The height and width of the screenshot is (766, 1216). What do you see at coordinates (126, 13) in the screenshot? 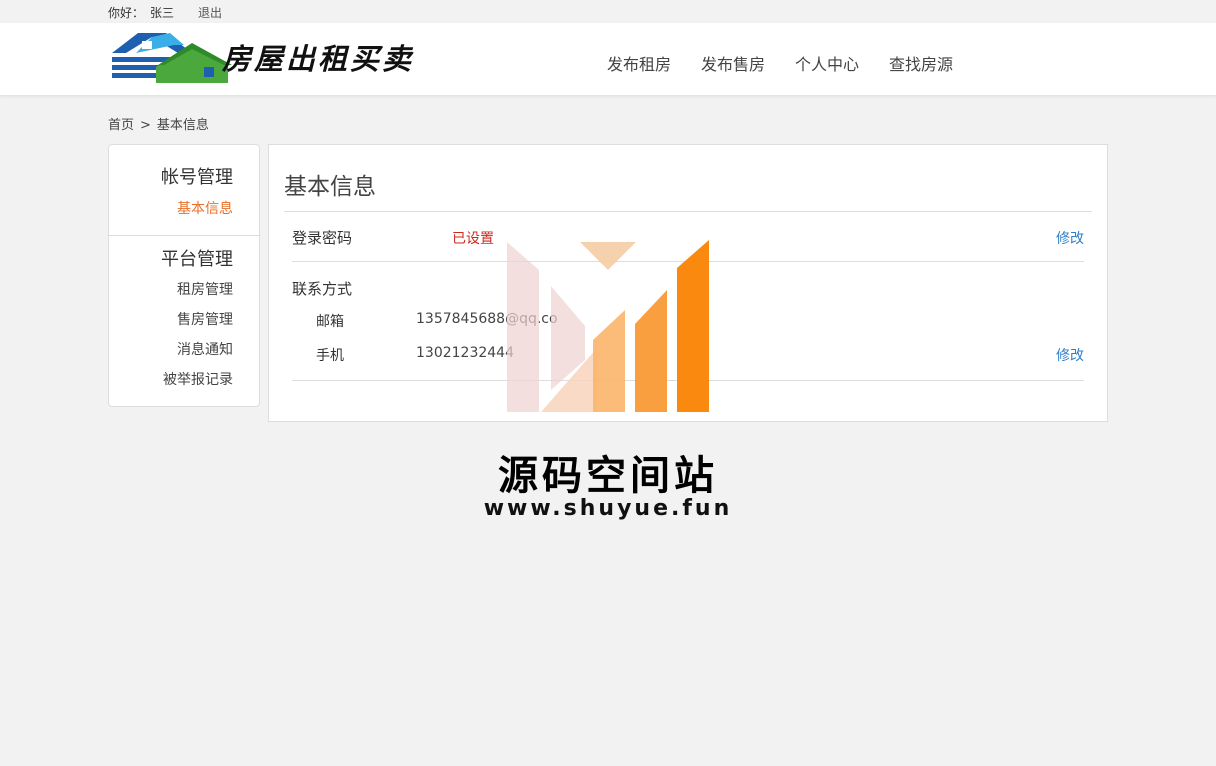
I see `greeting-text: 你好：` at bounding box center [126, 13].